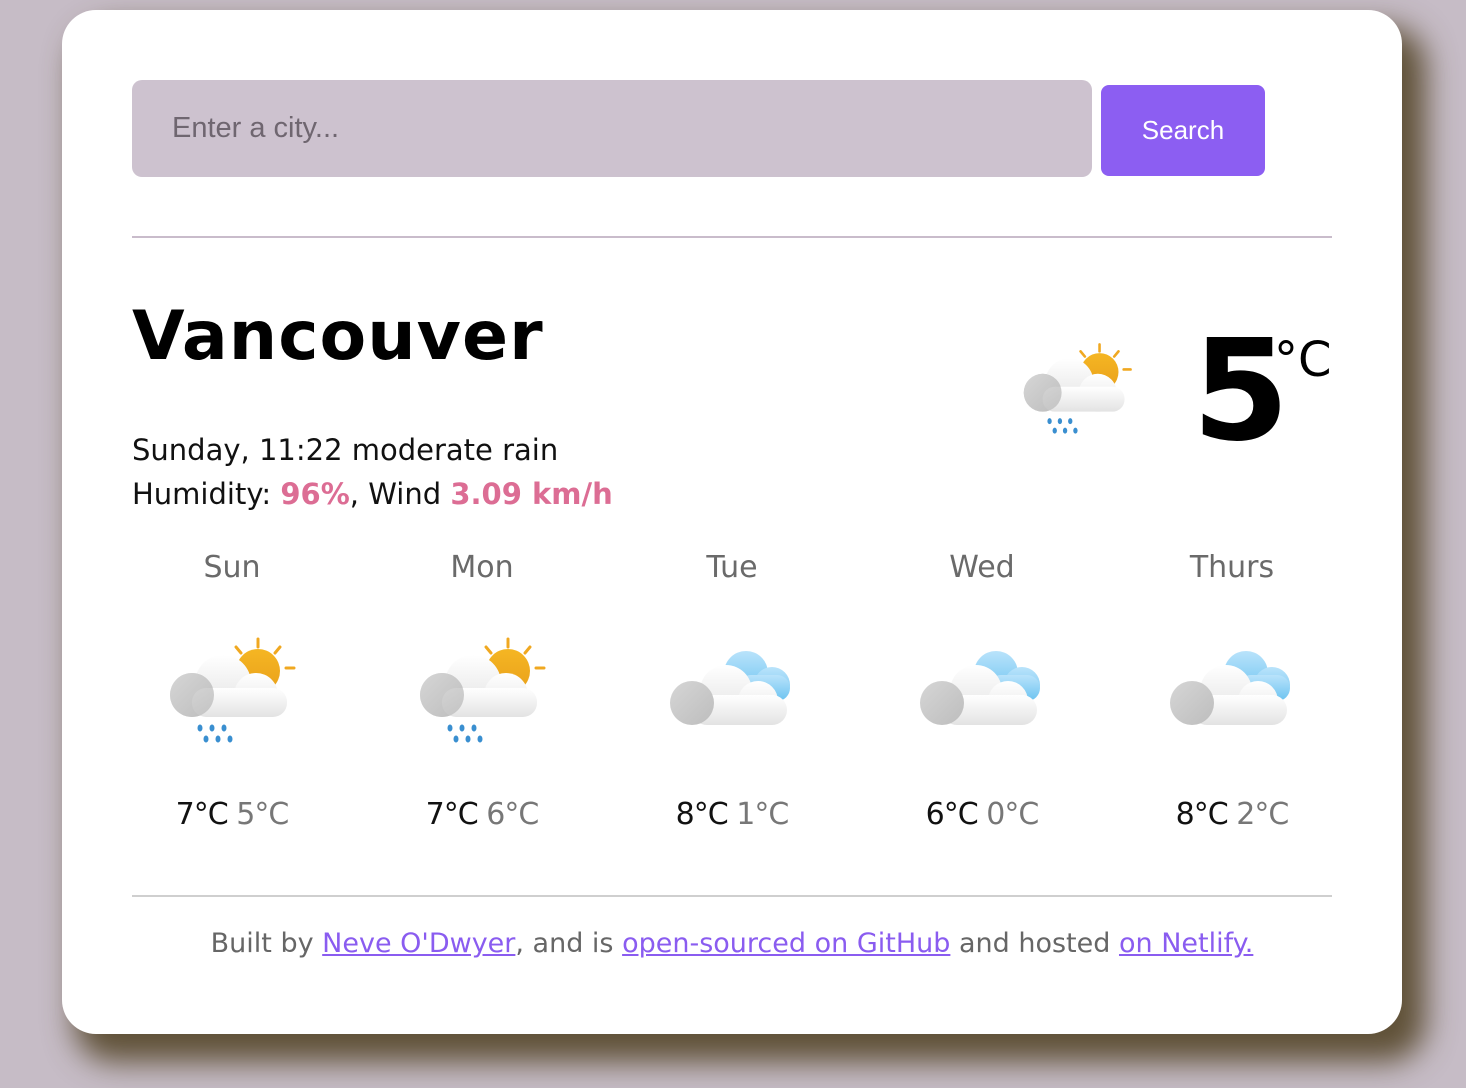  Describe the element at coordinates (952, 814) in the screenshot. I see `forecast-max-temp: 6°C` at that location.